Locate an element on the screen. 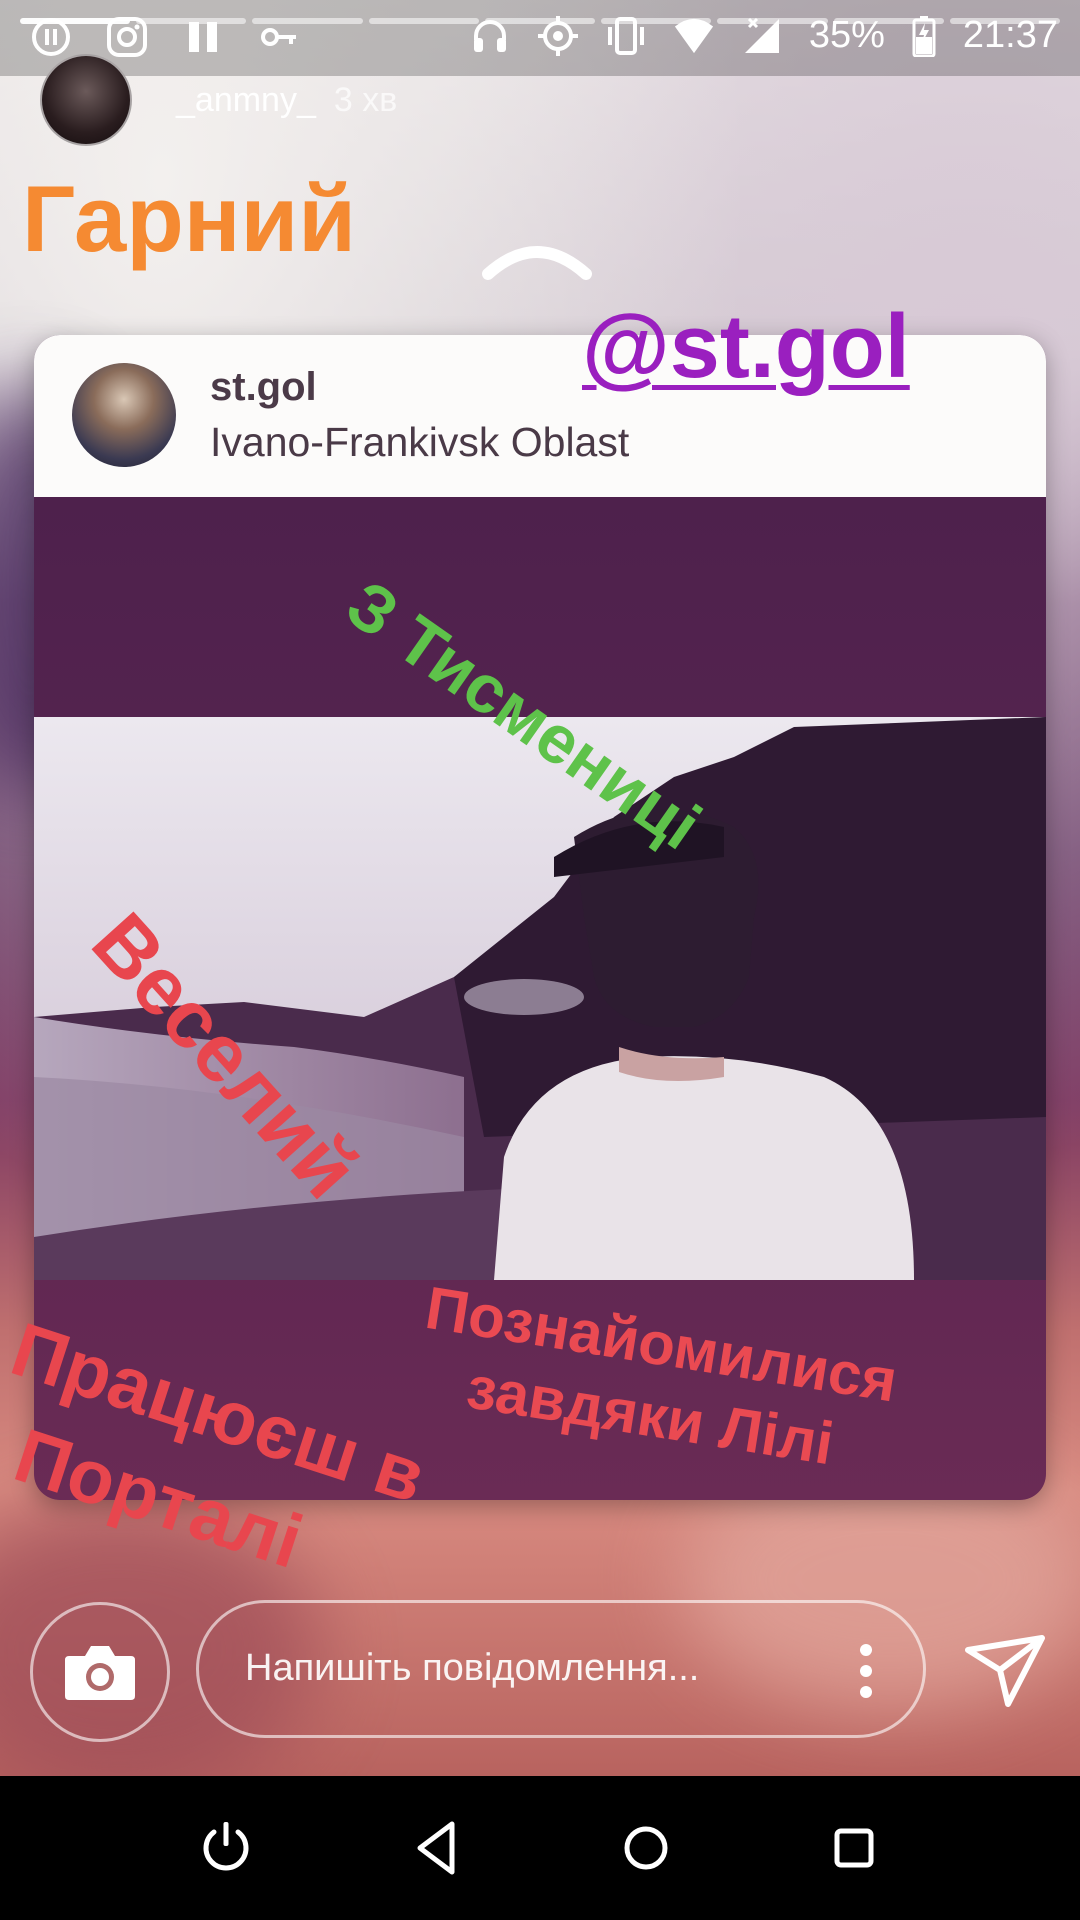  sticker-mention: @st.gol is located at coordinates (746, 347).